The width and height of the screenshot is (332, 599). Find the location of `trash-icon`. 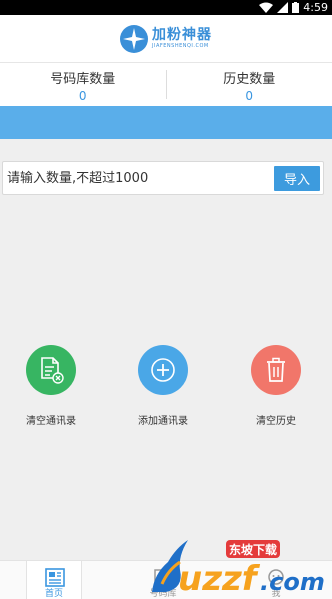

trash-icon is located at coordinates (276, 369).